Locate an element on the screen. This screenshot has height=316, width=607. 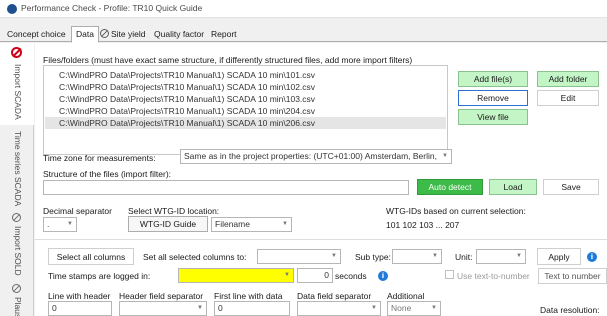
use-text-to-number-label: Use text-to-number is located at coordinates (493, 276).